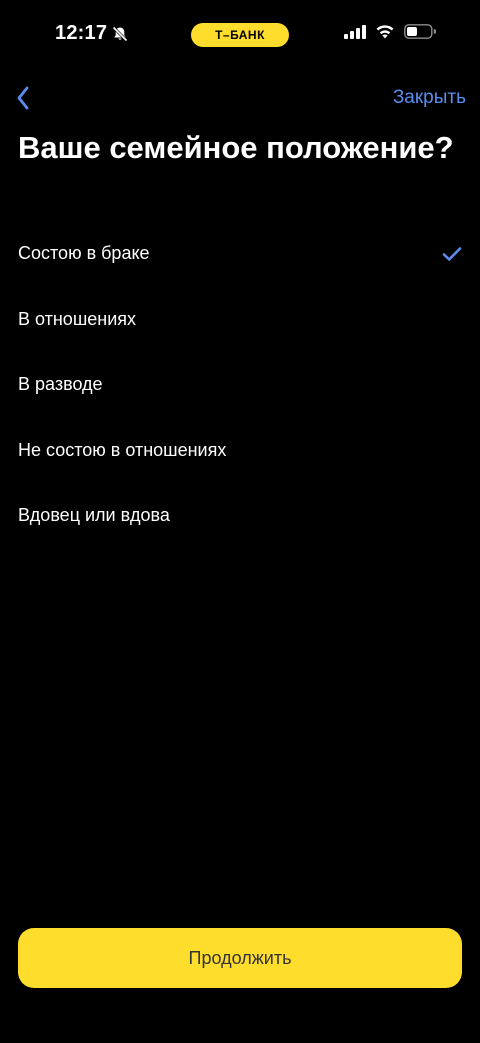  What do you see at coordinates (420, 31) in the screenshot?
I see `battery-icon` at bounding box center [420, 31].